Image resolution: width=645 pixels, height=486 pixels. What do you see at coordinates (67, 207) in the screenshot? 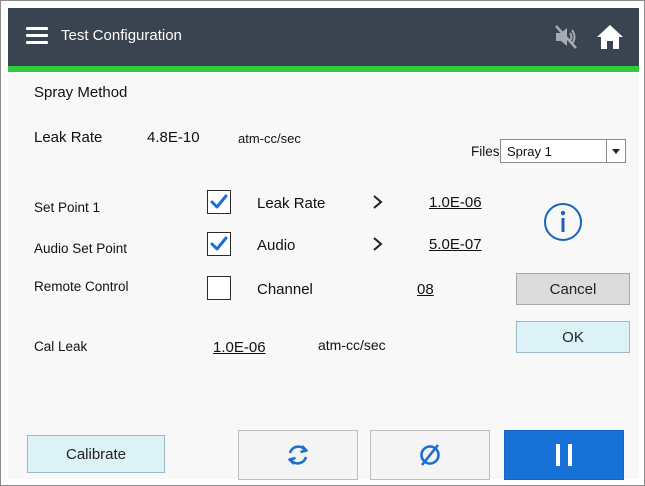
I see `set-point-1-label: Set Point 1` at bounding box center [67, 207].